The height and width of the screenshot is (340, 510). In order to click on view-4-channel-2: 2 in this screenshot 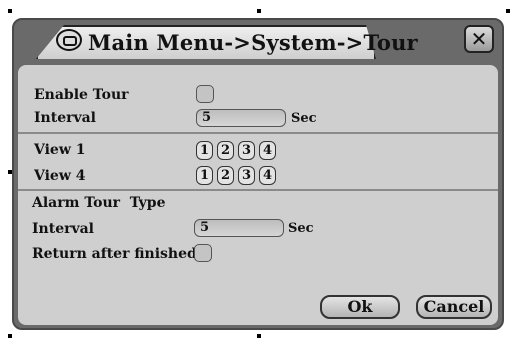, I will do `click(225, 175)`.